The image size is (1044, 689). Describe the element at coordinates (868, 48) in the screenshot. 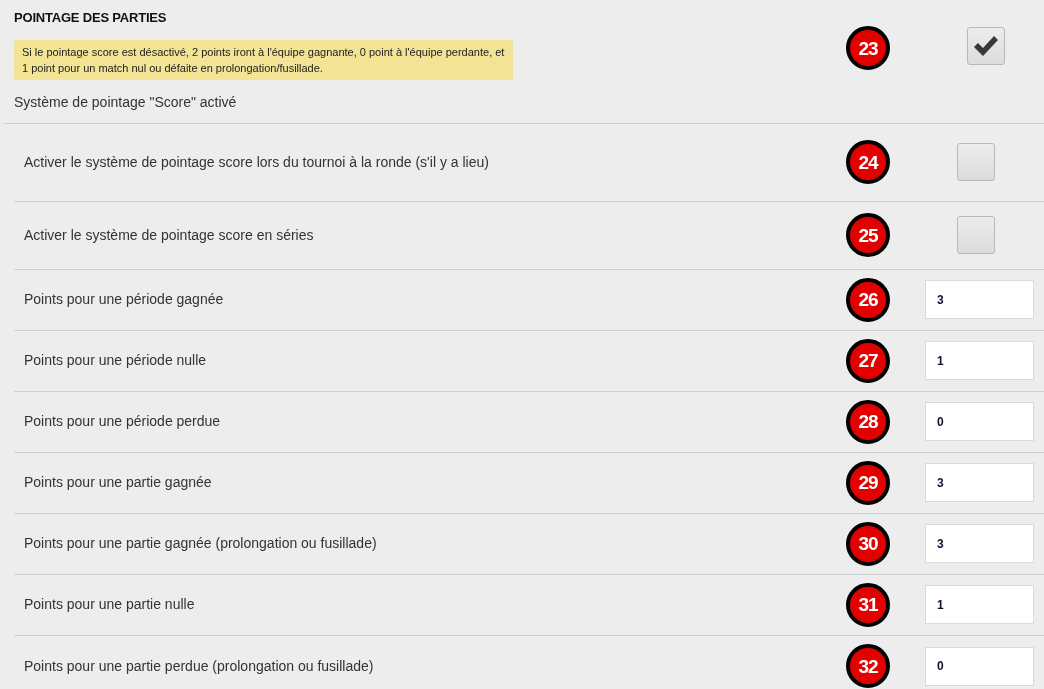

I see `number-marker: 23` at that location.